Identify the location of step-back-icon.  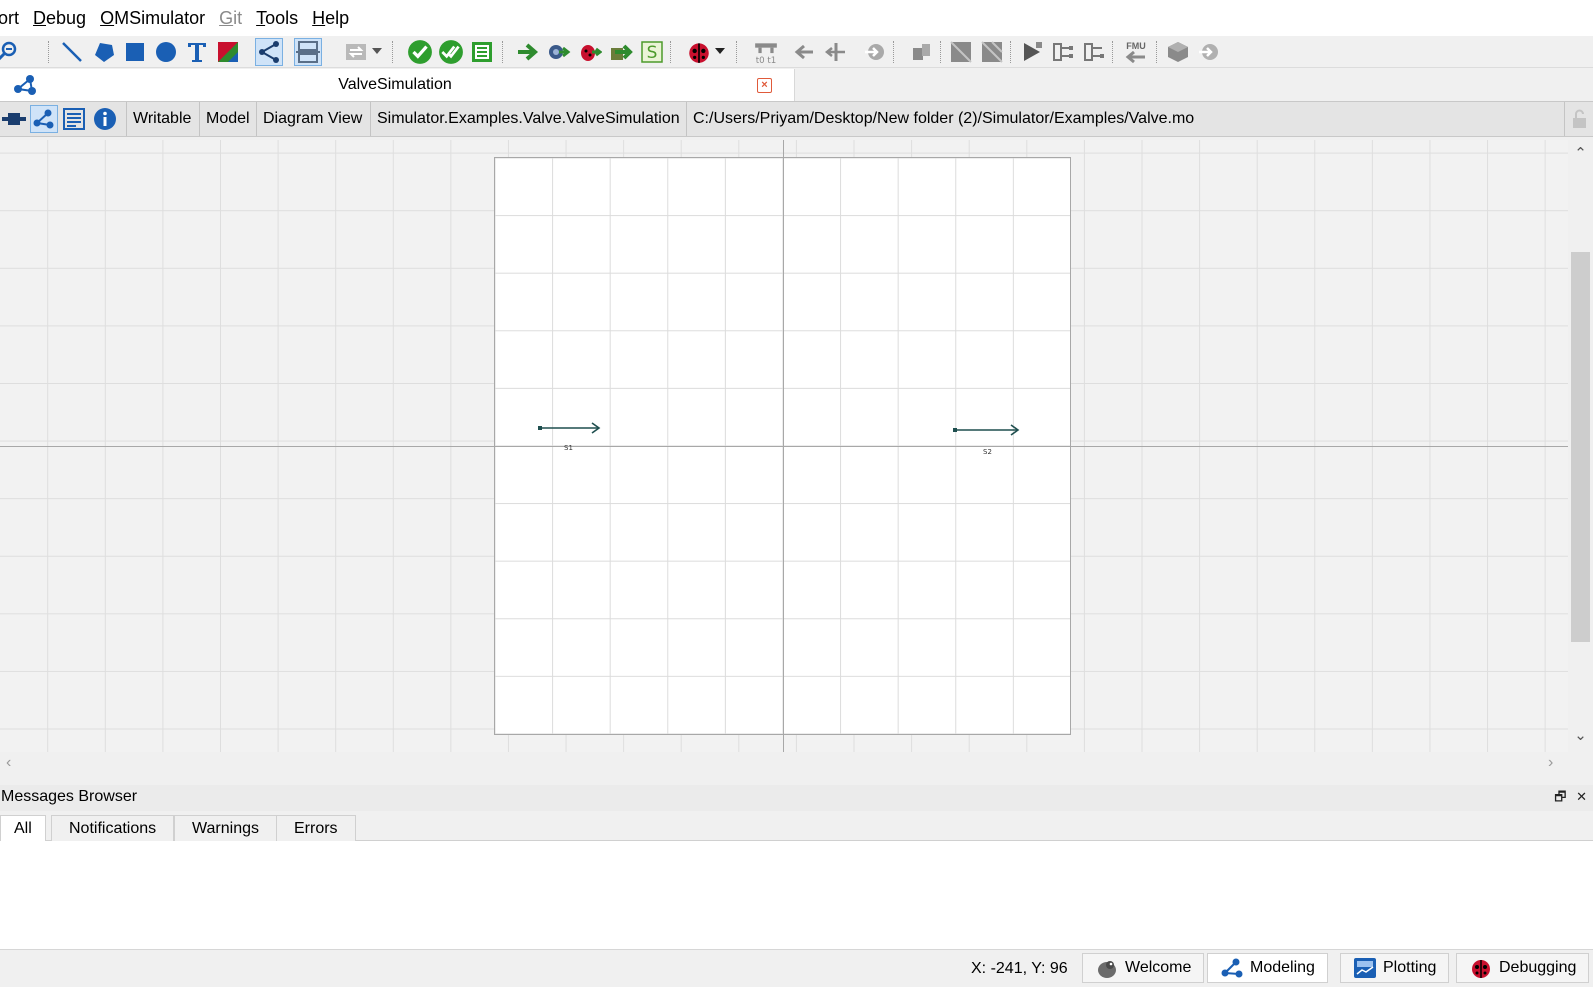
(805, 52).